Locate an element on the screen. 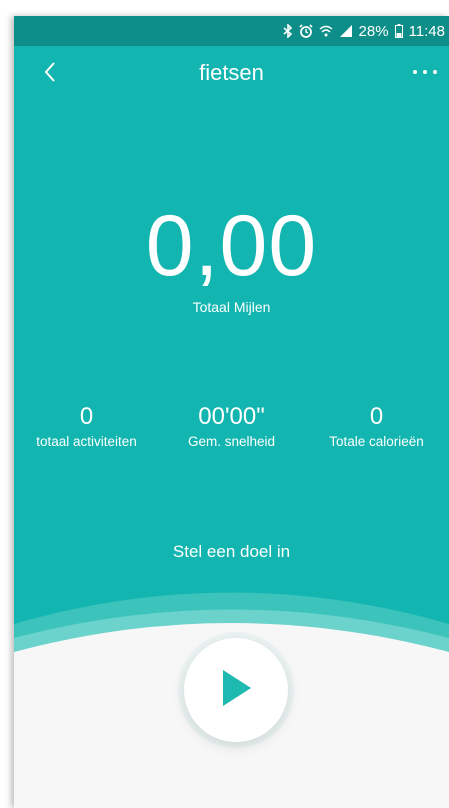 The height and width of the screenshot is (808, 449). page-title: fietsen is located at coordinates (231, 72).